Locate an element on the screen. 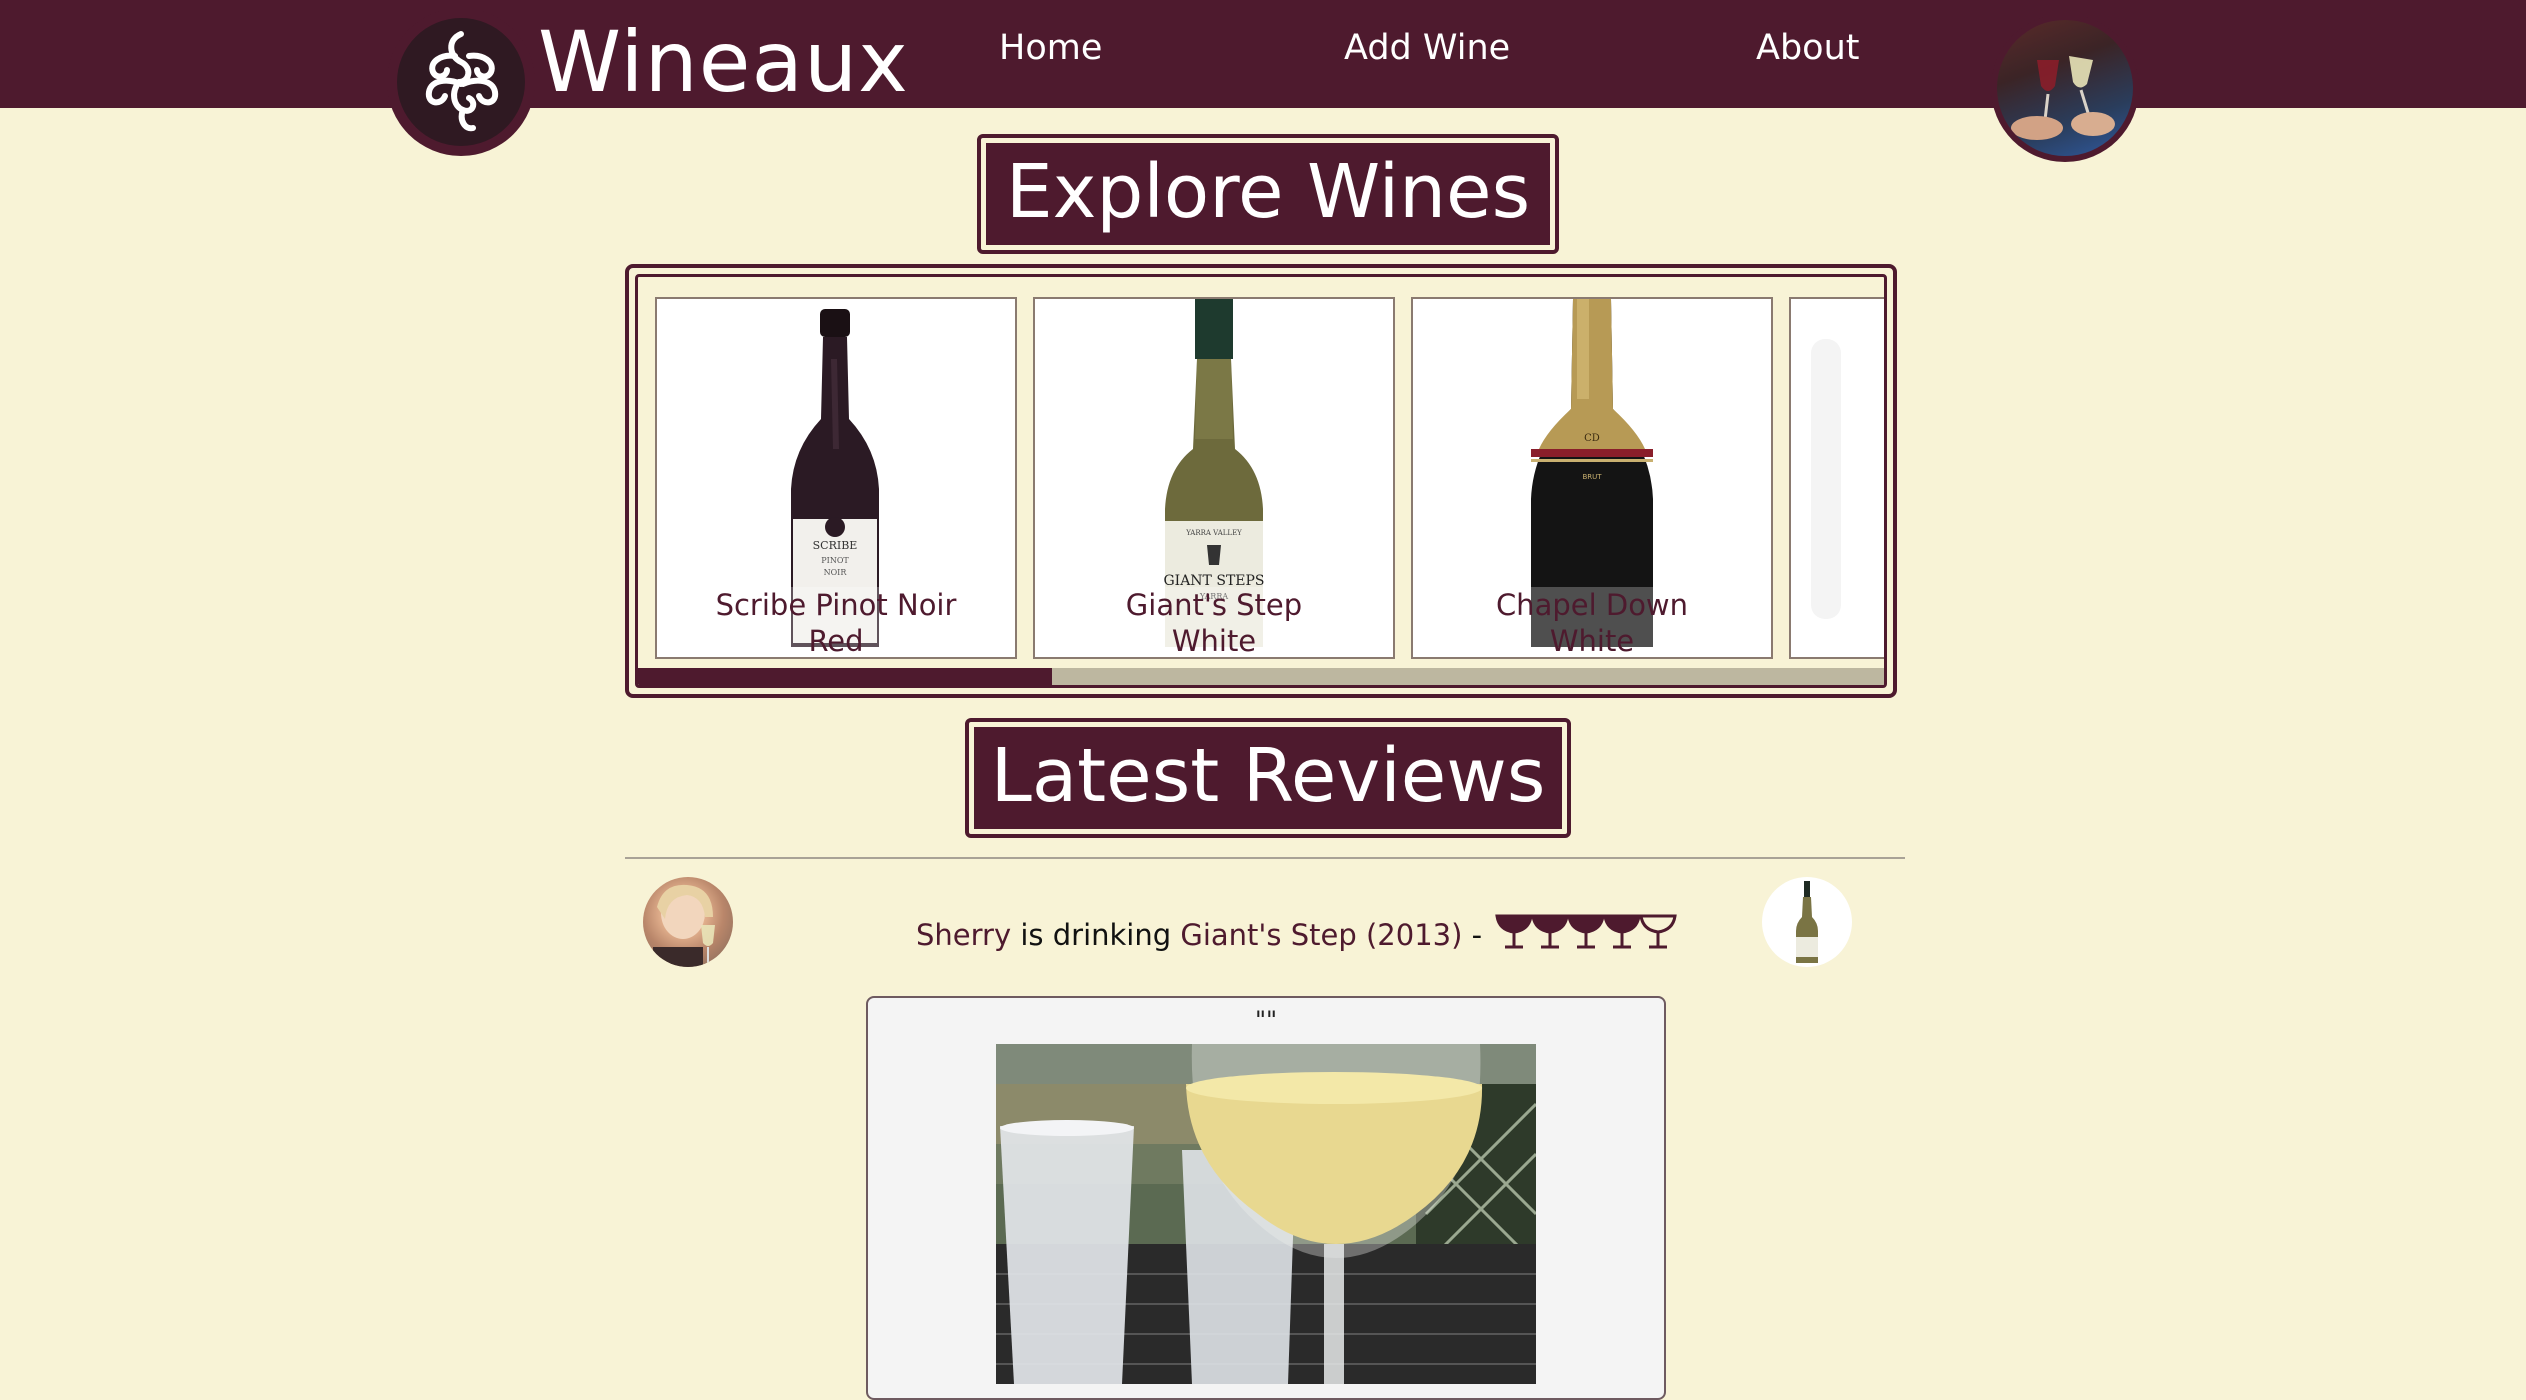 The height and width of the screenshot is (1400, 2526). explore-wines-heading: Explore Wines is located at coordinates (1268, 194).